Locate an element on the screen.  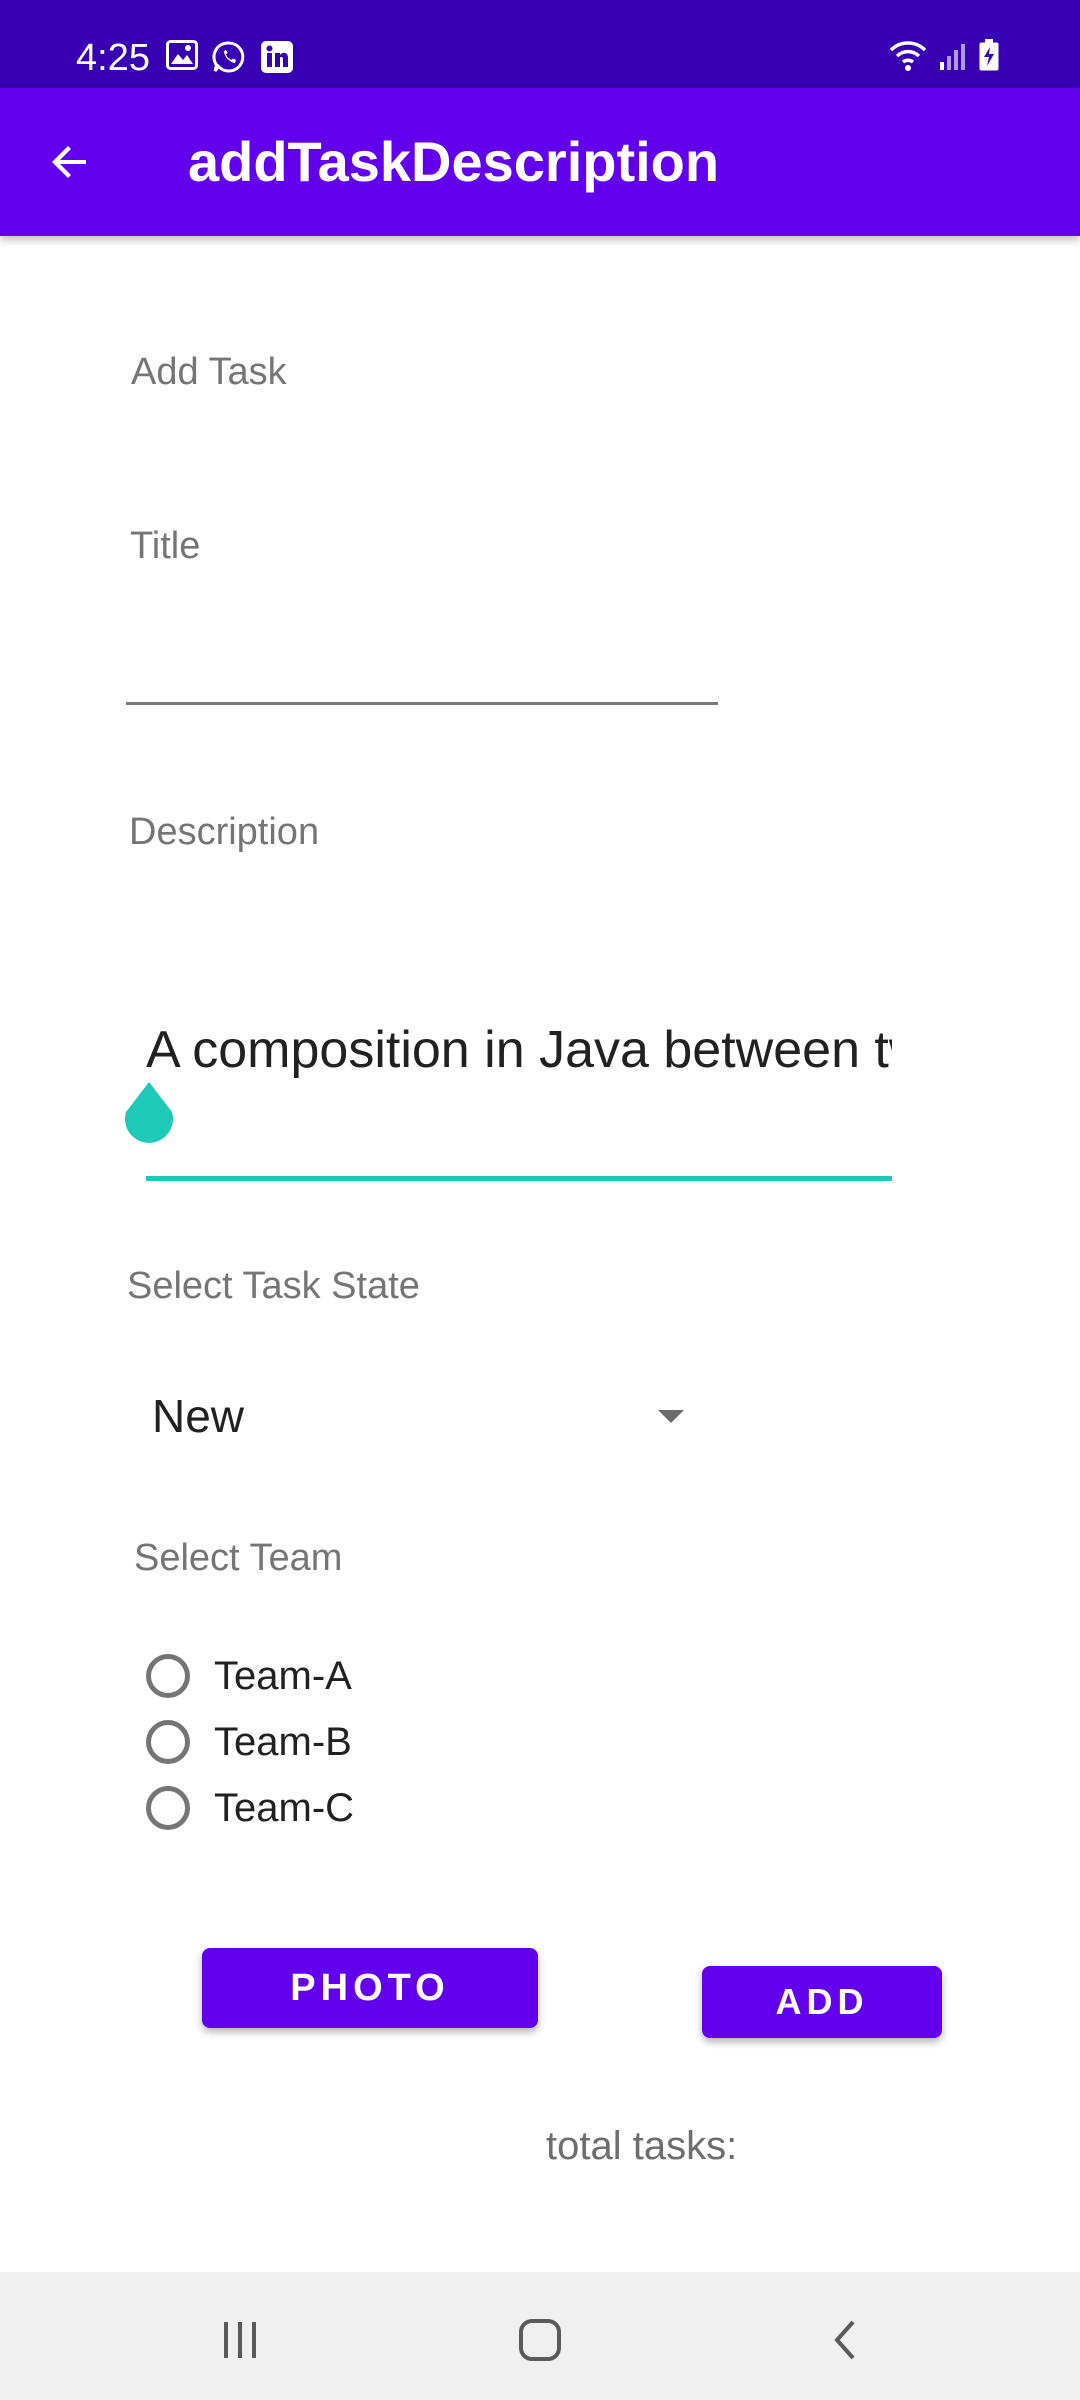
status-bar: 4:25 is located at coordinates (540, 44).